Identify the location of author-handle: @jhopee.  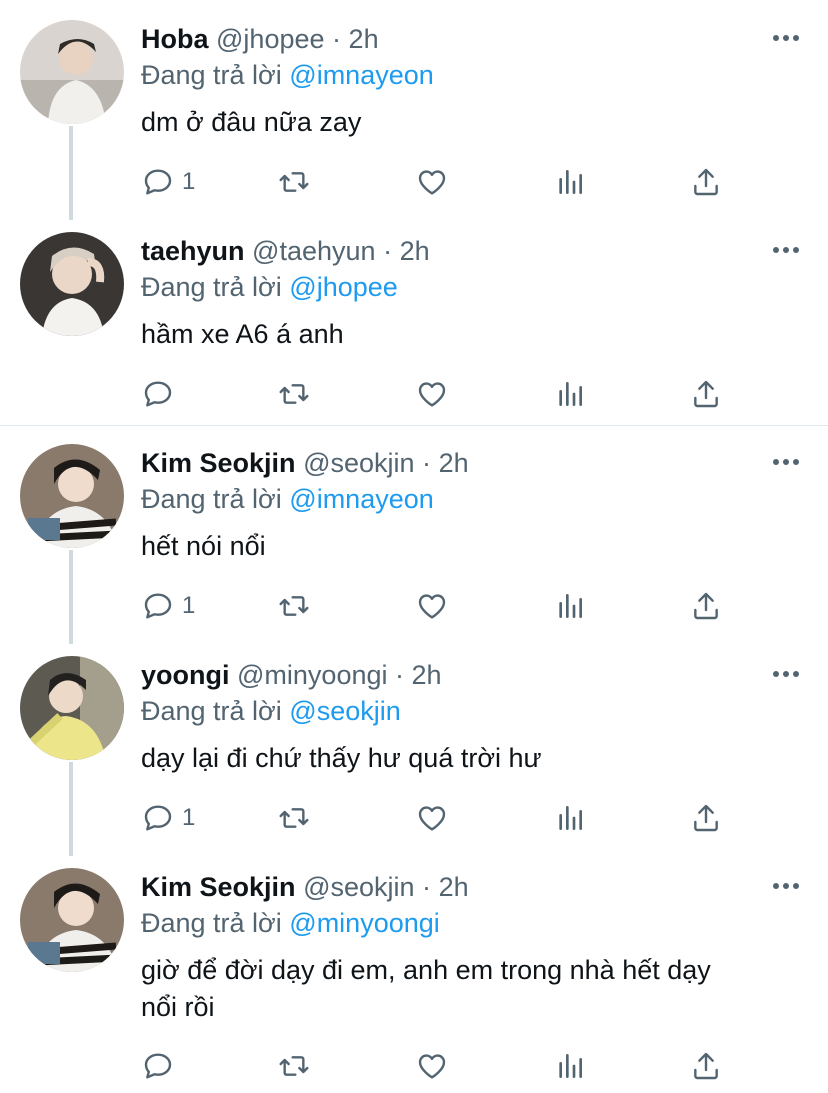
(270, 39).